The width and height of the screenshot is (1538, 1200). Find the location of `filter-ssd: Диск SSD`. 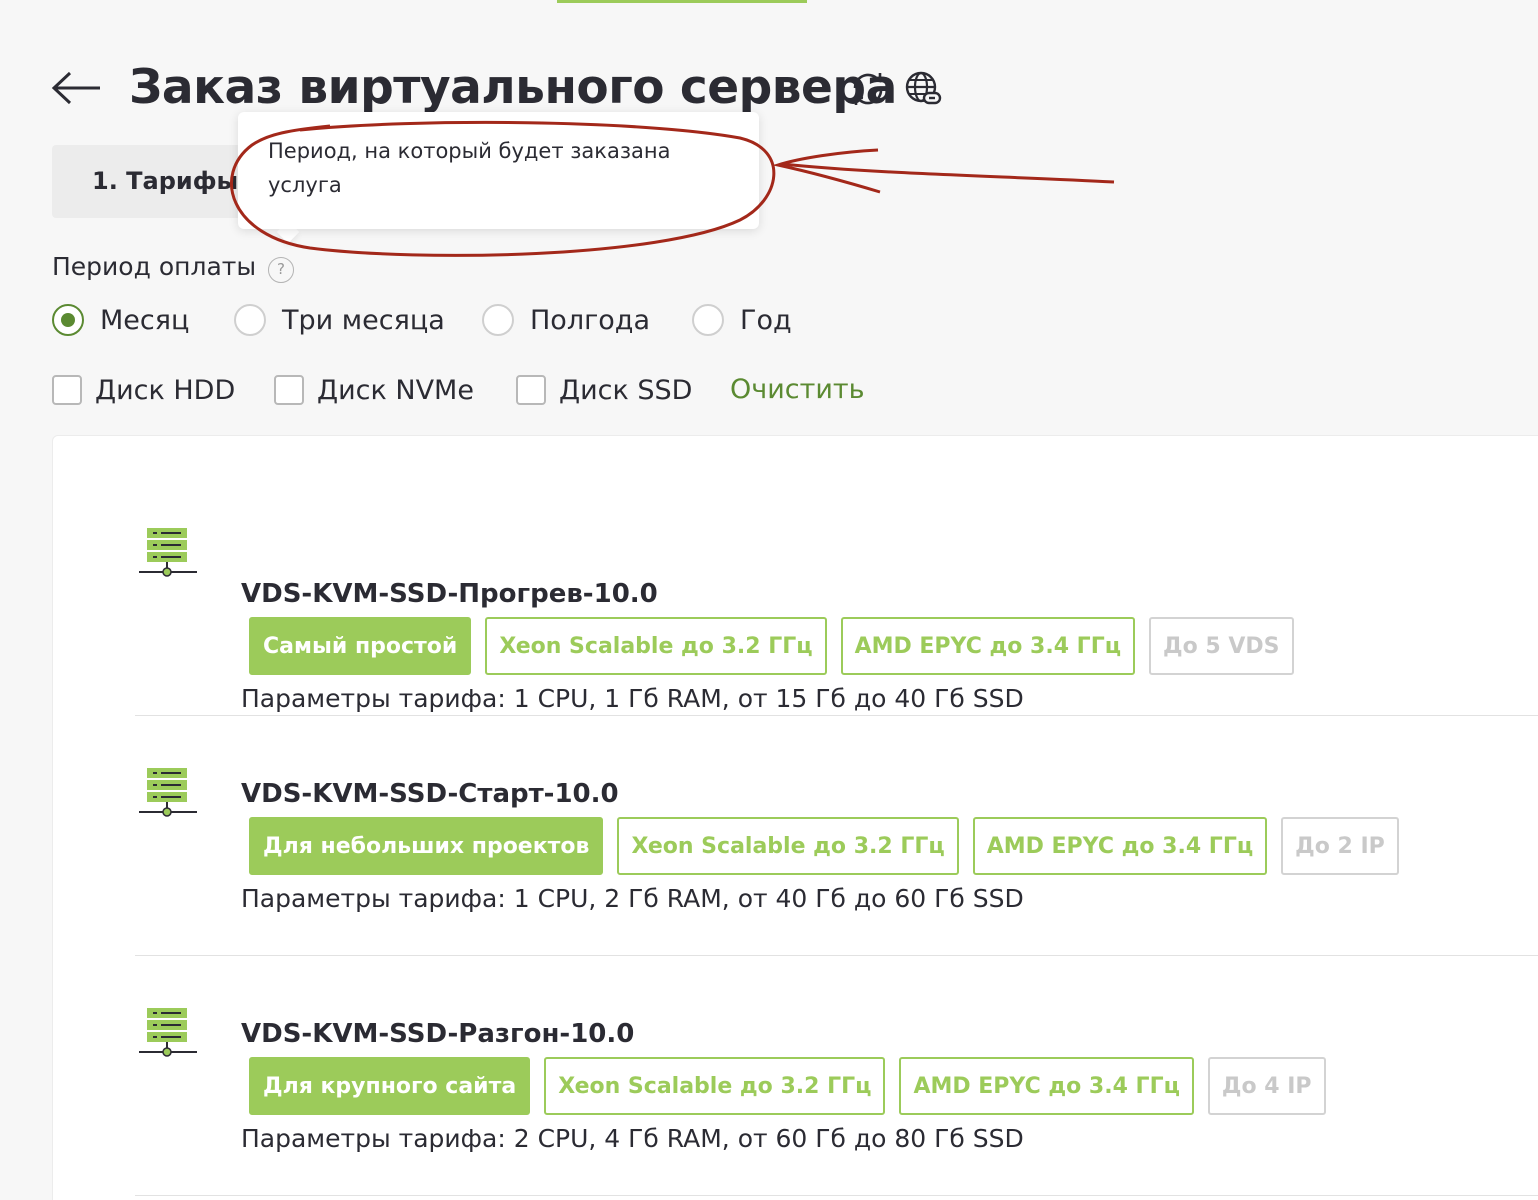

filter-ssd: Диск SSD is located at coordinates (604, 390).